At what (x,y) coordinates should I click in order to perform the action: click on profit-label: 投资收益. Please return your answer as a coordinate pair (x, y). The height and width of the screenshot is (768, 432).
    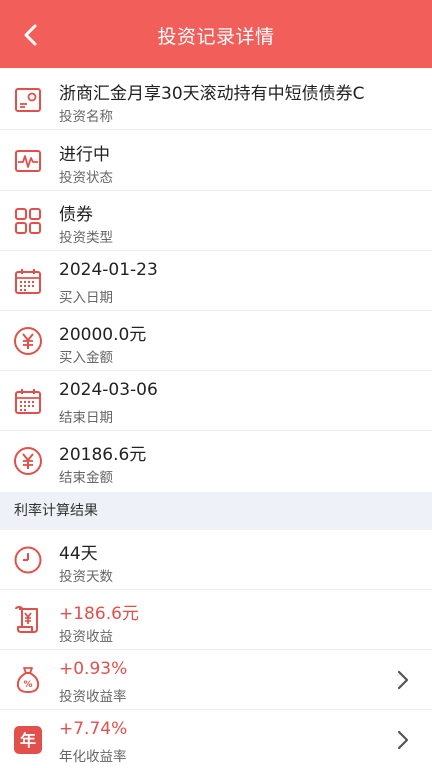
    Looking at the image, I should click on (86, 637).